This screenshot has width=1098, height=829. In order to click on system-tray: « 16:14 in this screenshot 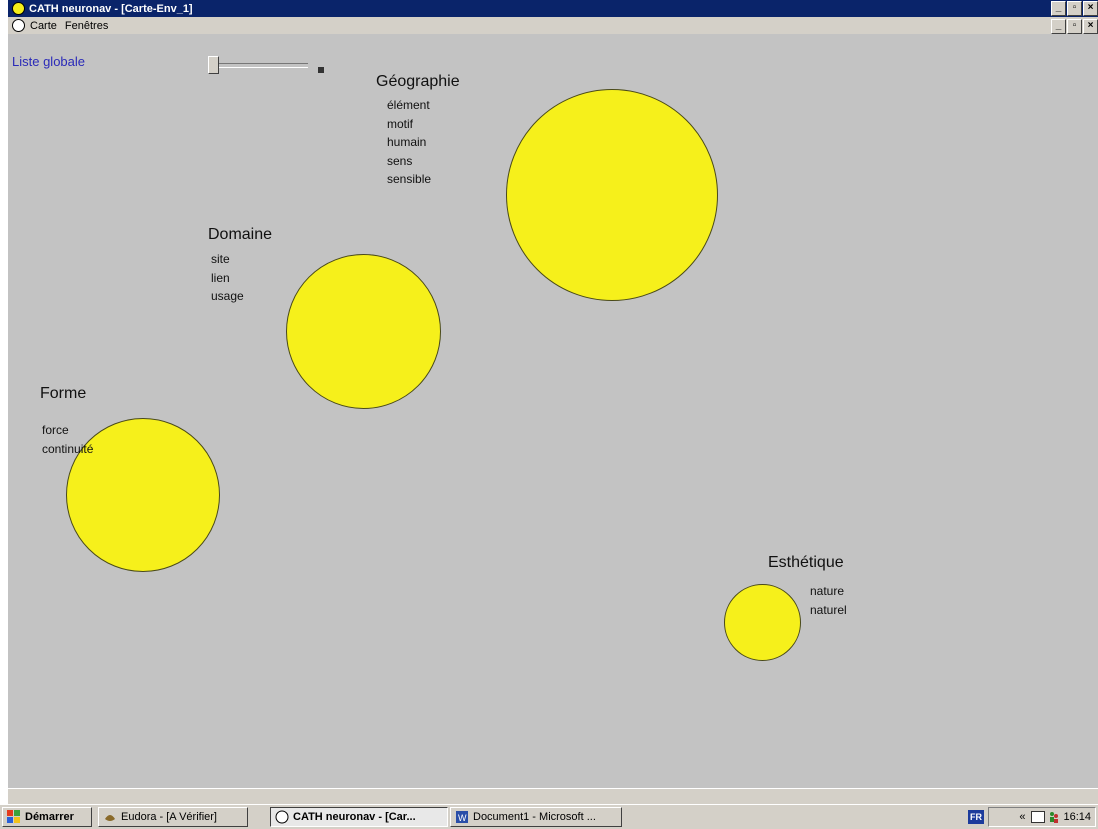, I will do `click(1042, 817)`.